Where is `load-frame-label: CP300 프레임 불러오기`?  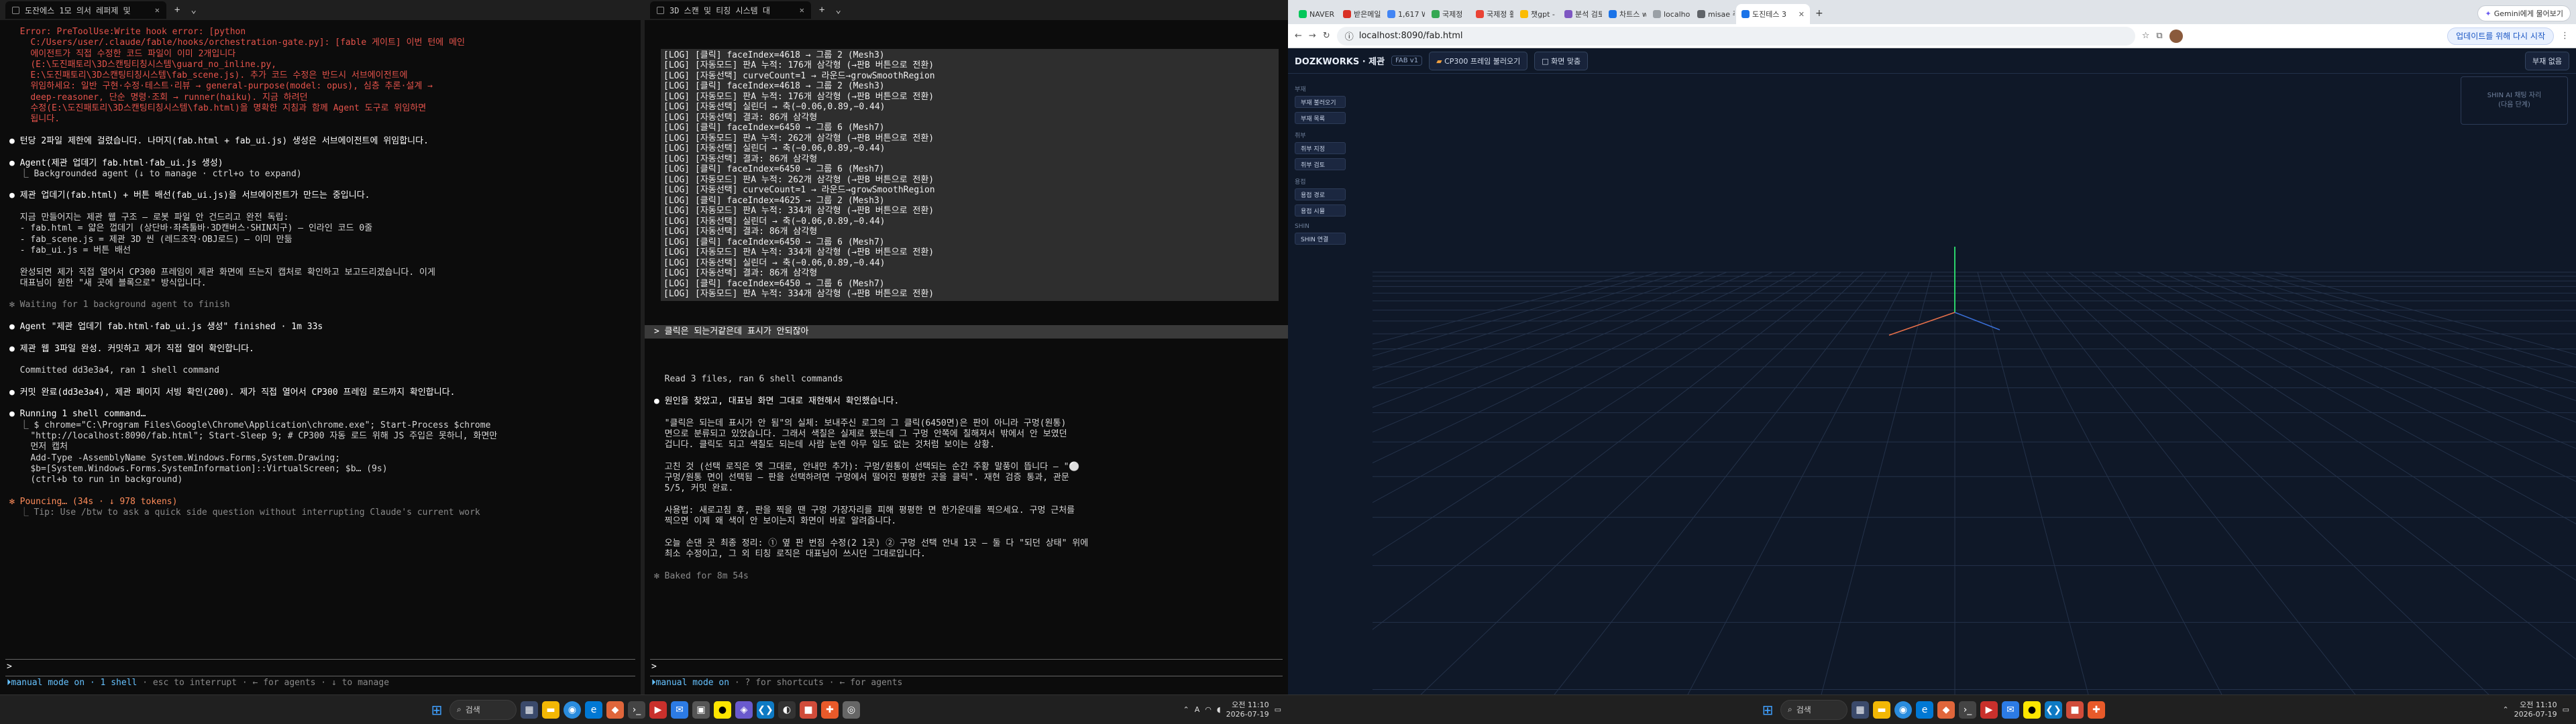
load-frame-label: CP300 프레임 불러오기 is located at coordinates (1482, 61).